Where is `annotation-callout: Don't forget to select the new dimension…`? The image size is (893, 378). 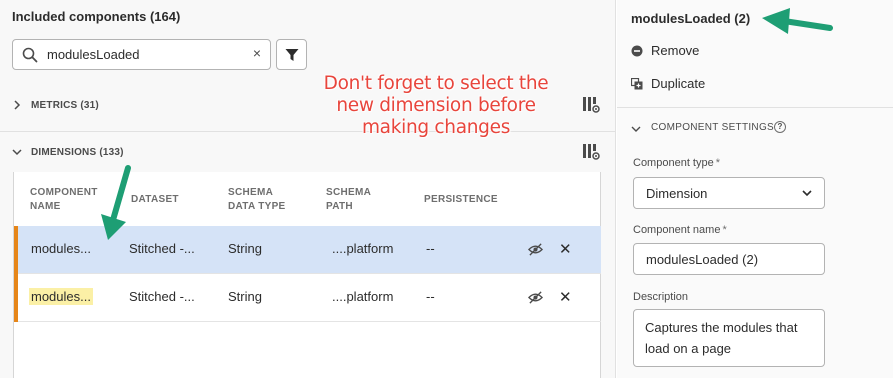 annotation-callout: Don't forget to select the new dimension… is located at coordinates (436, 105).